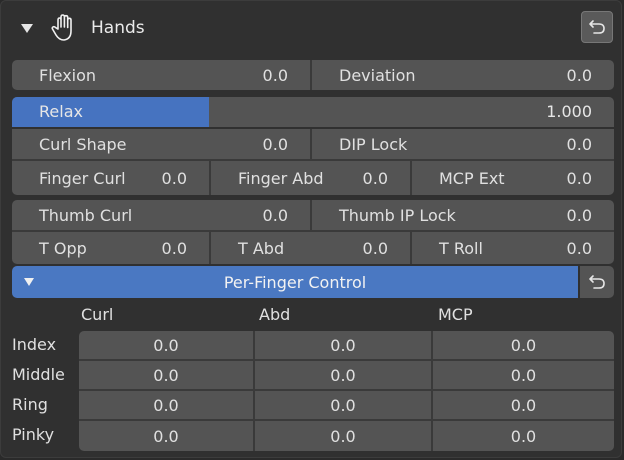 The height and width of the screenshot is (460, 624). Describe the element at coordinates (373, 144) in the screenshot. I see `dip-lock-label: DIP Lock` at that location.